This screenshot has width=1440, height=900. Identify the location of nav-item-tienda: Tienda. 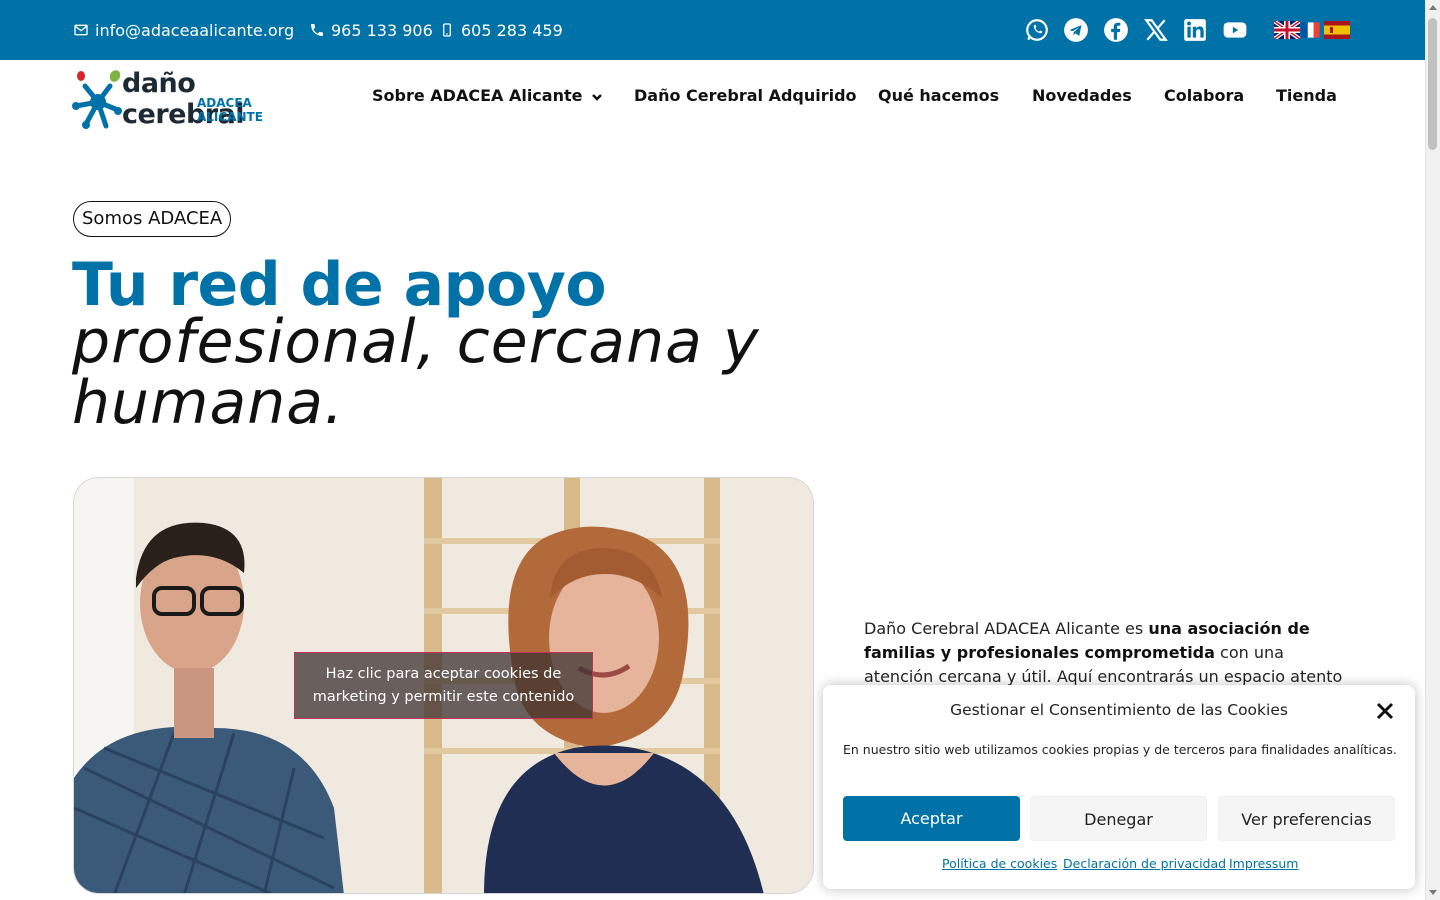
(1306, 95).